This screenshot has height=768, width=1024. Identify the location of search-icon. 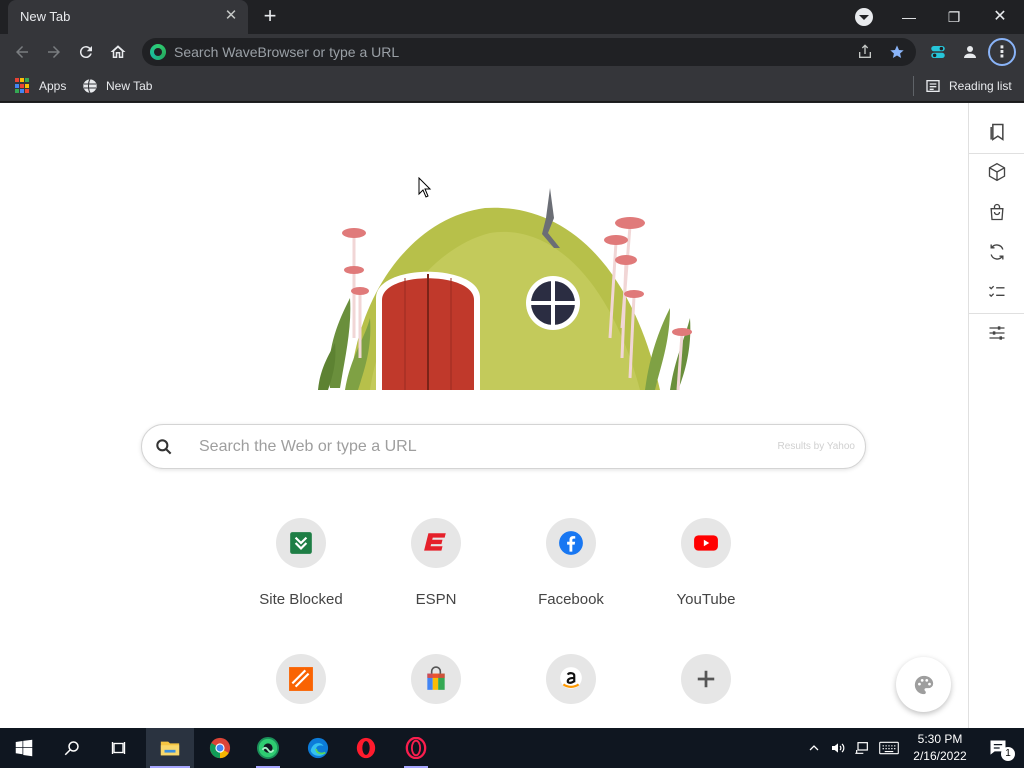
(71, 748).